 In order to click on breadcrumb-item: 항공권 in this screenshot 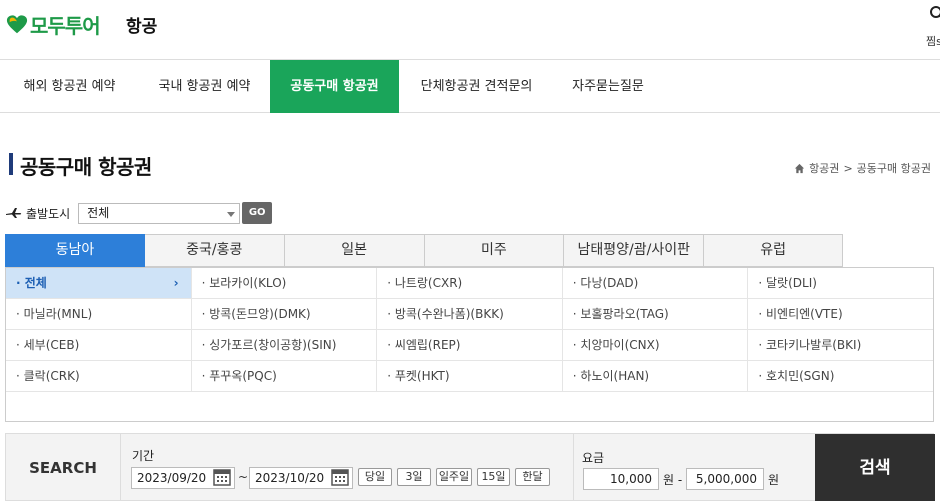, I will do `click(824, 168)`.